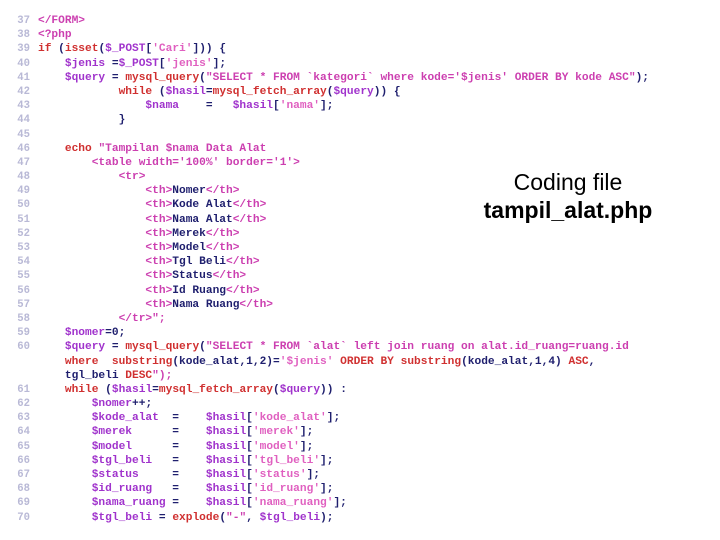 The width and height of the screenshot is (720, 540). What do you see at coordinates (360, 404) in the screenshot?
I see `code-line: 62 $nomer++;` at bounding box center [360, 404].